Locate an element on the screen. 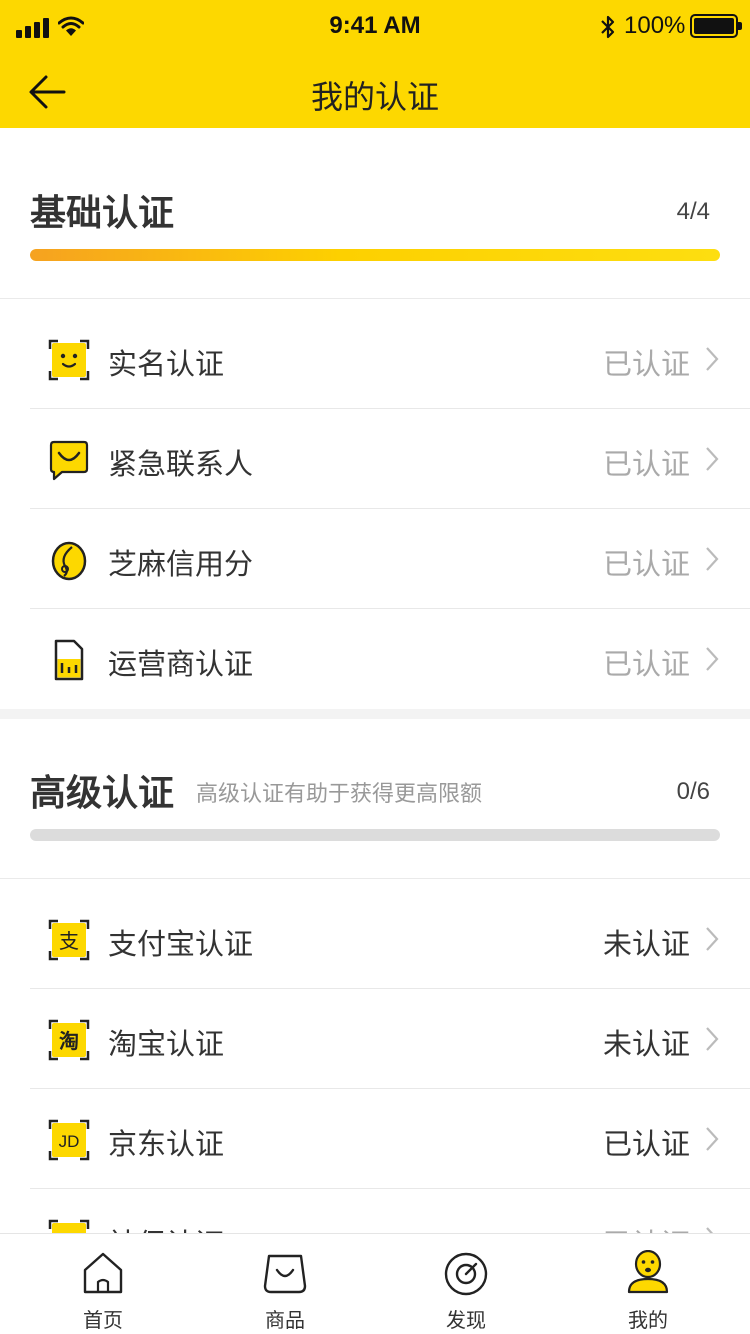 This screenshot has height=1334, width=750. svg-text: 淘 is located at coordinates (69, 1041).